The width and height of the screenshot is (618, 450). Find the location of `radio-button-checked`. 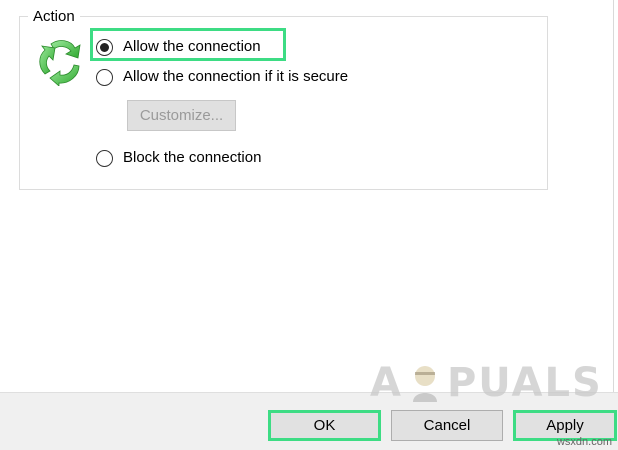

radio-button-checked is located at coordinates (104, 47).